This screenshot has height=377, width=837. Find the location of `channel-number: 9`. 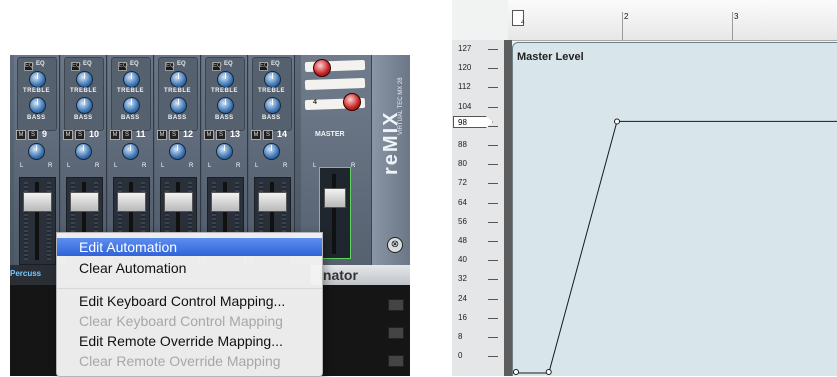

channel-number: 9 is located at coordinates (45, 134).